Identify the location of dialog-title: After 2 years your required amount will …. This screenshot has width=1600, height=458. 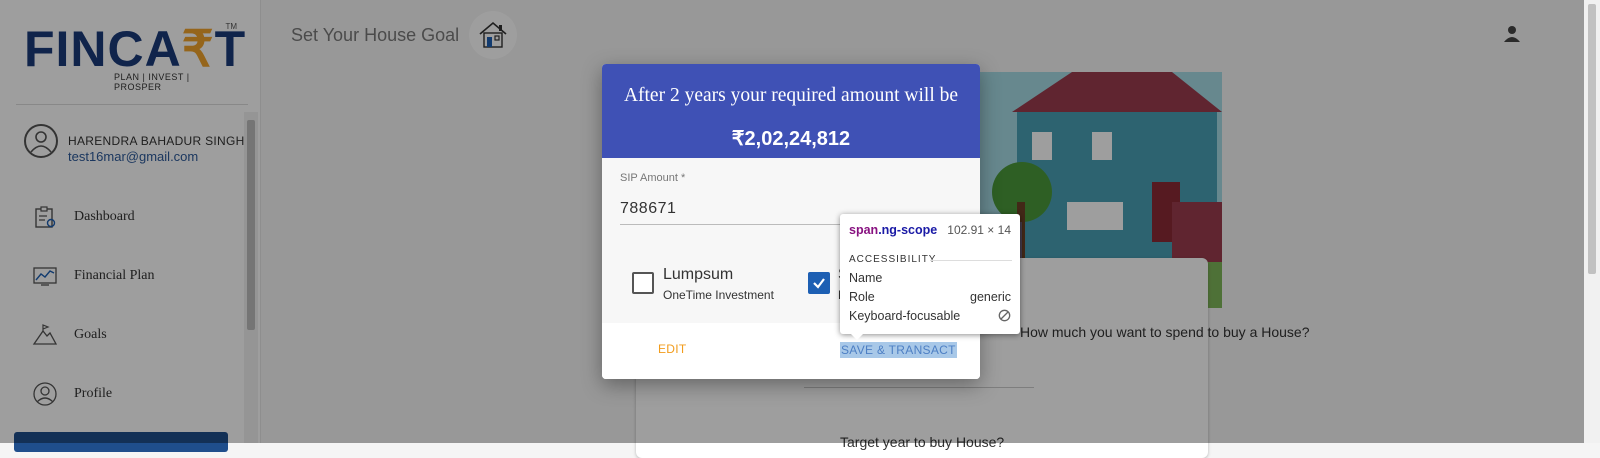
(791, 95).